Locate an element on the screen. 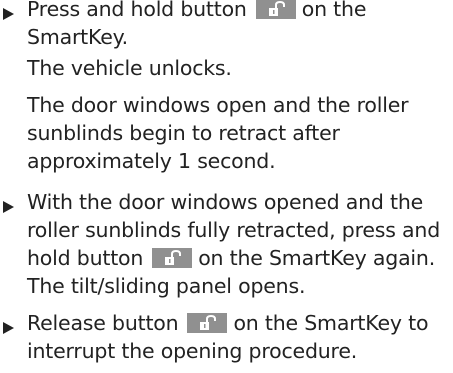  step-2-line-3: hold button on the SmartKey again. is located at coordinates (231, 258).